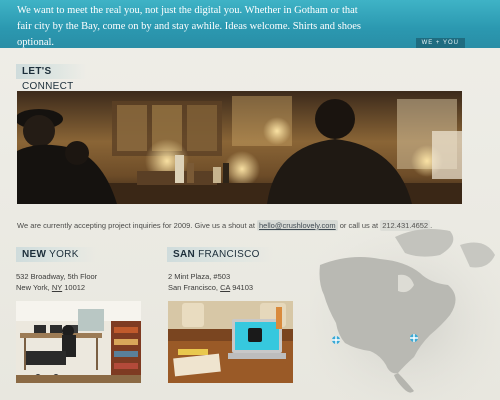  Describe the element at coordinates (34, 287) in the screenshot. I see `new-york-city: New York,` at that location.